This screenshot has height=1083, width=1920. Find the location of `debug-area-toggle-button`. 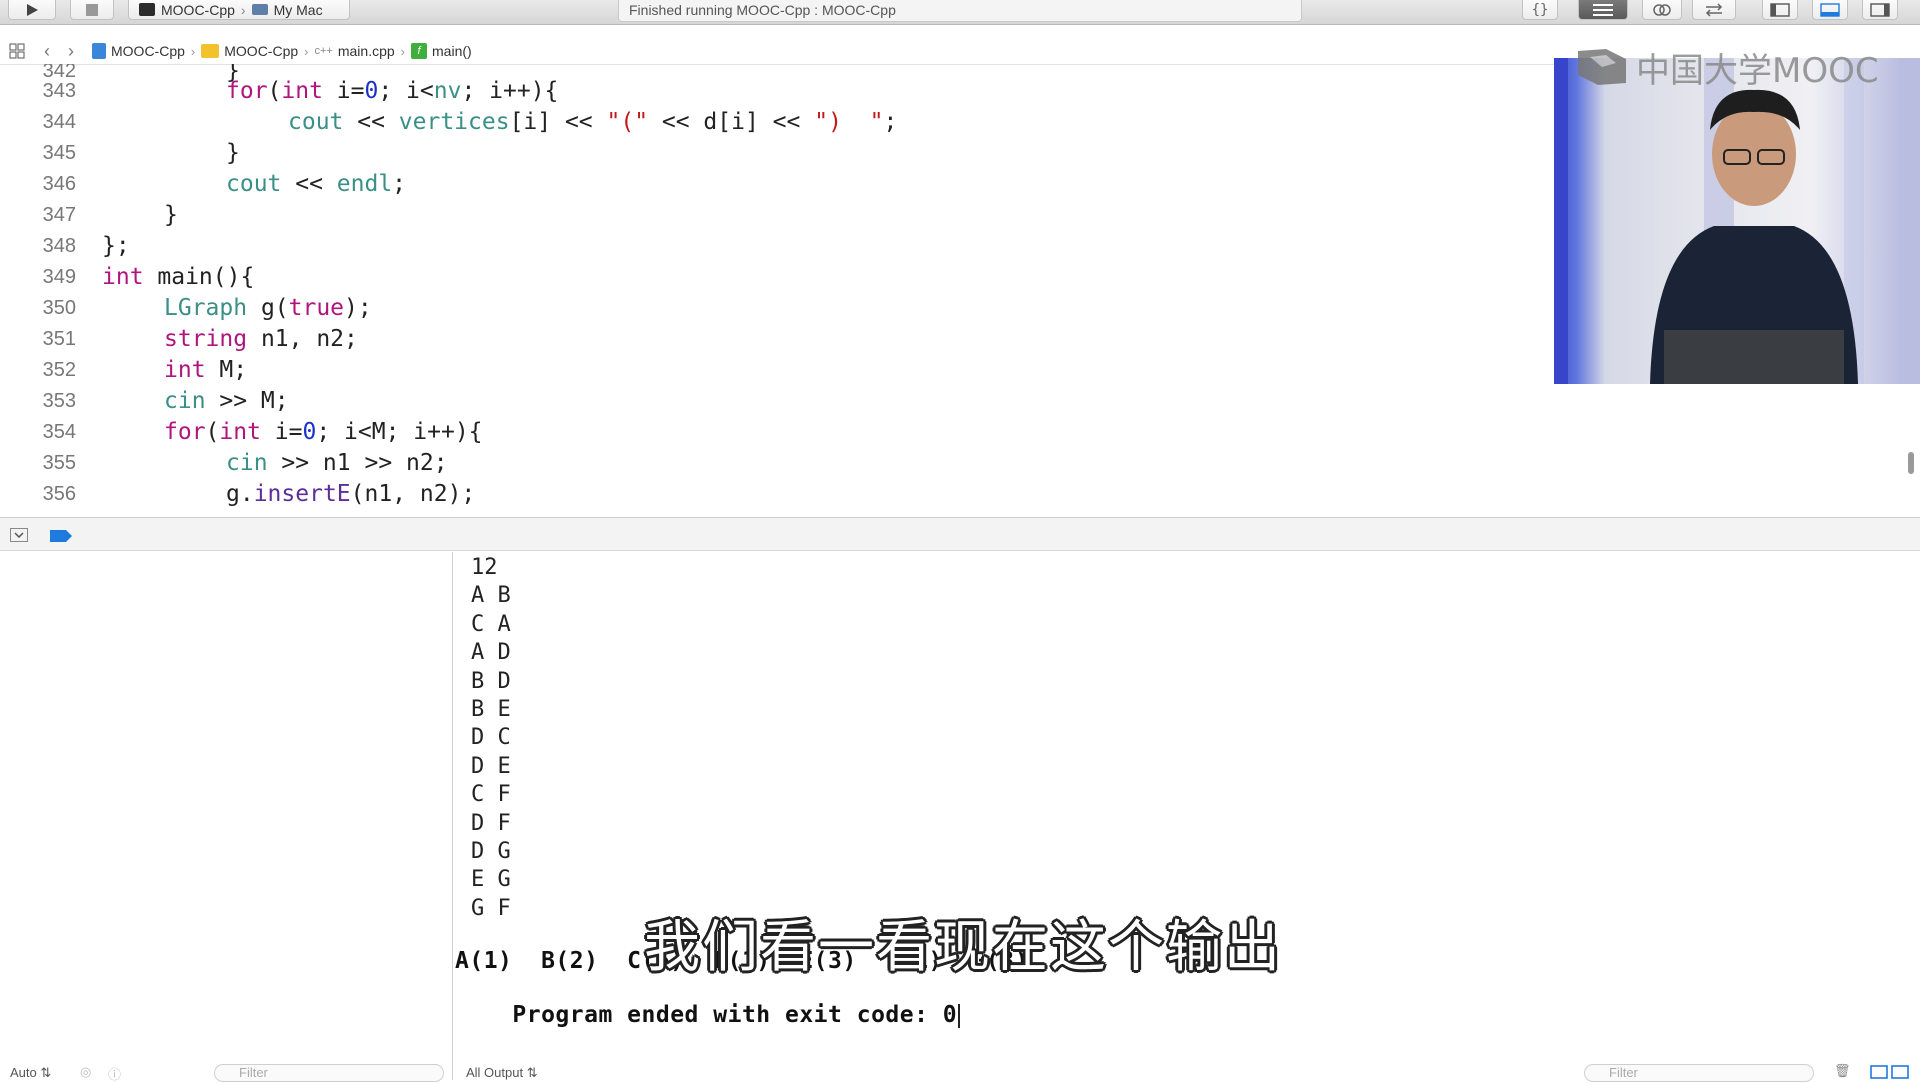

debug-area-toggle-button is located at coordinates (1830, 10).